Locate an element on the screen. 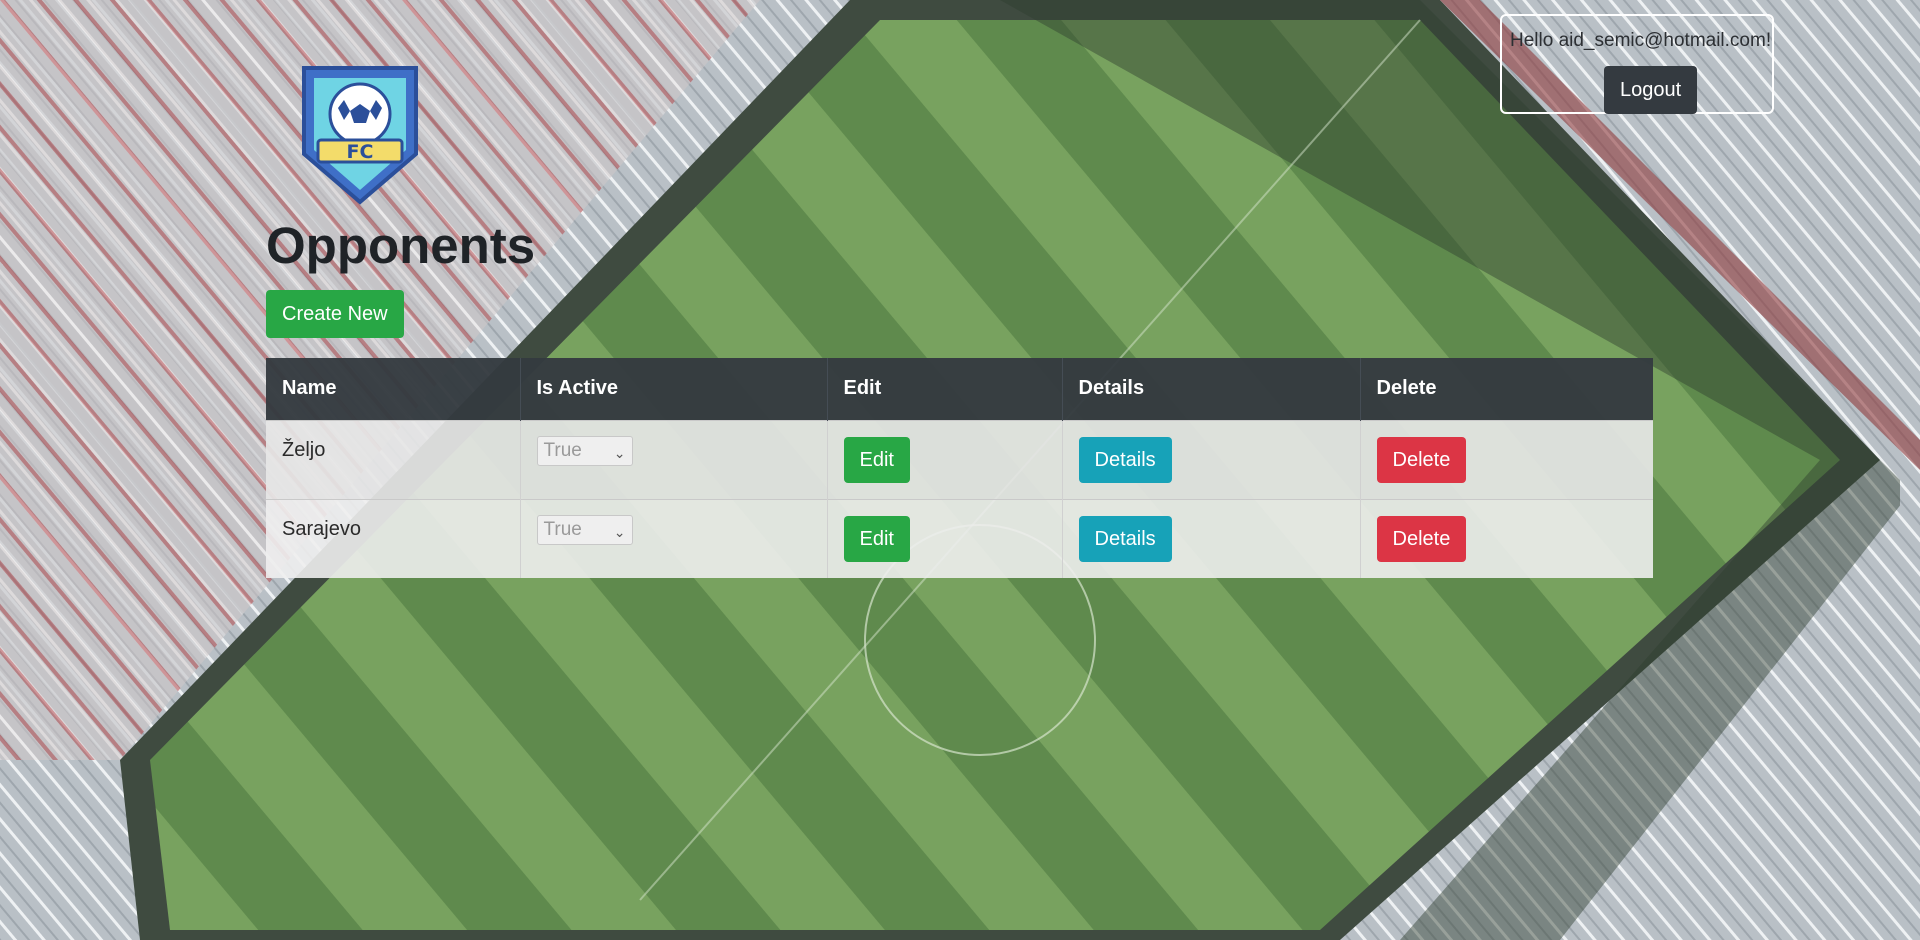 The height and width of the screenshot is (940, 1920). opponent-name: Željo is located at coordinates (393, 459).